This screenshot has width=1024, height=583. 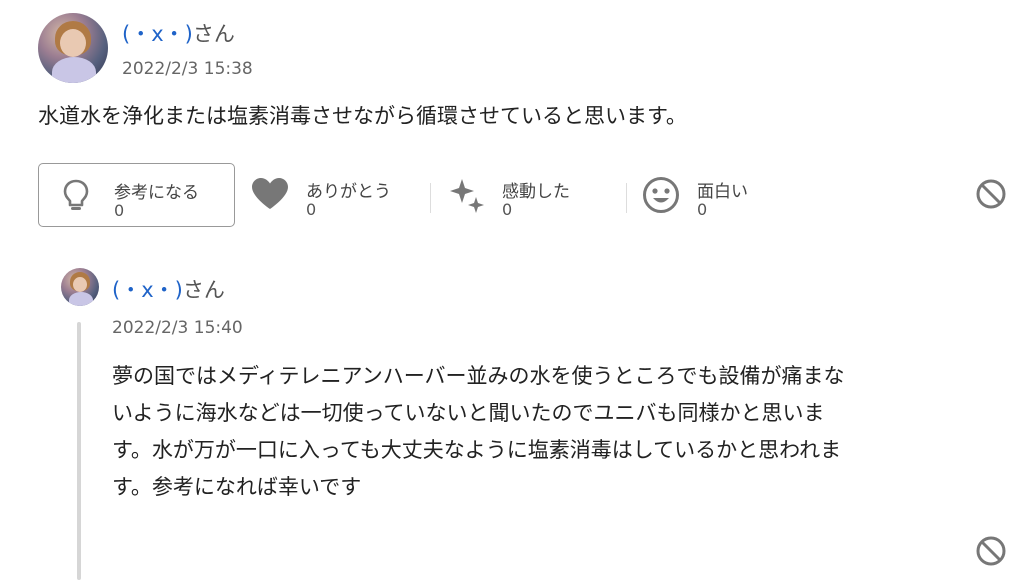 I want to click on reply-user-name: (・x・)さん, so click(x=168, y=289).